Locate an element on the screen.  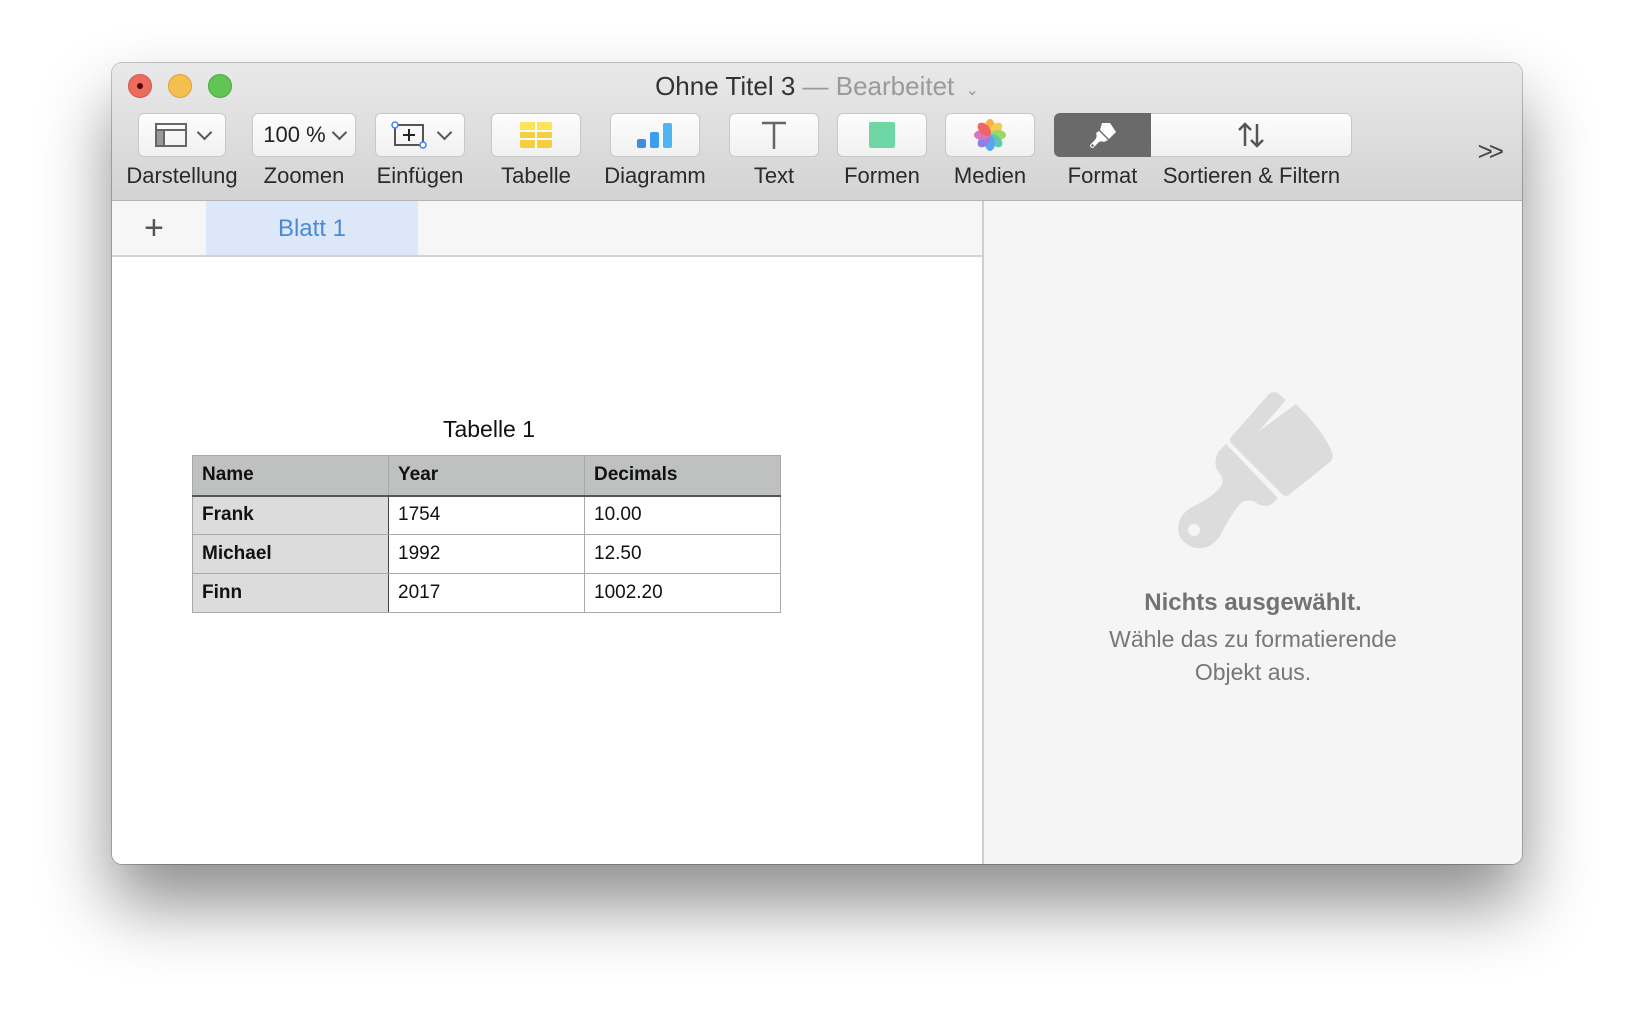
toolbar-shapes: Formen is located at coordinates (882, 151).